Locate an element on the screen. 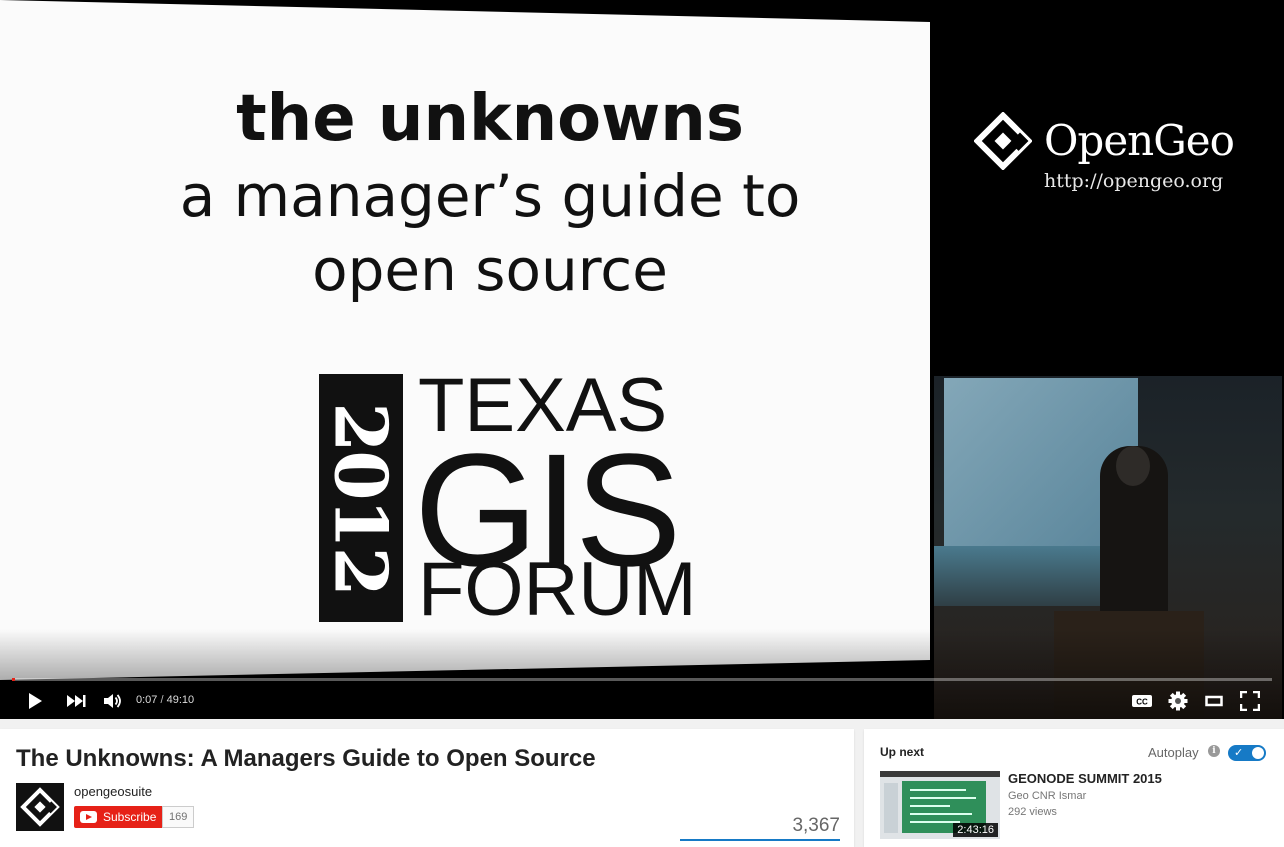 The width and height of the screenshot is (1284, 847). volume-button is located at coordinates (113, 701).